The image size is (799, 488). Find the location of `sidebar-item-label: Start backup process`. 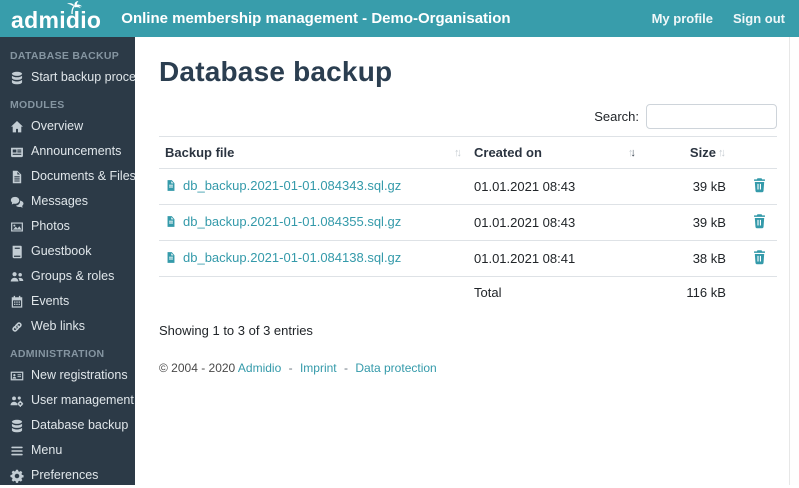

sidebar-item-label: Start backup process is located at coordinates (90, 77).